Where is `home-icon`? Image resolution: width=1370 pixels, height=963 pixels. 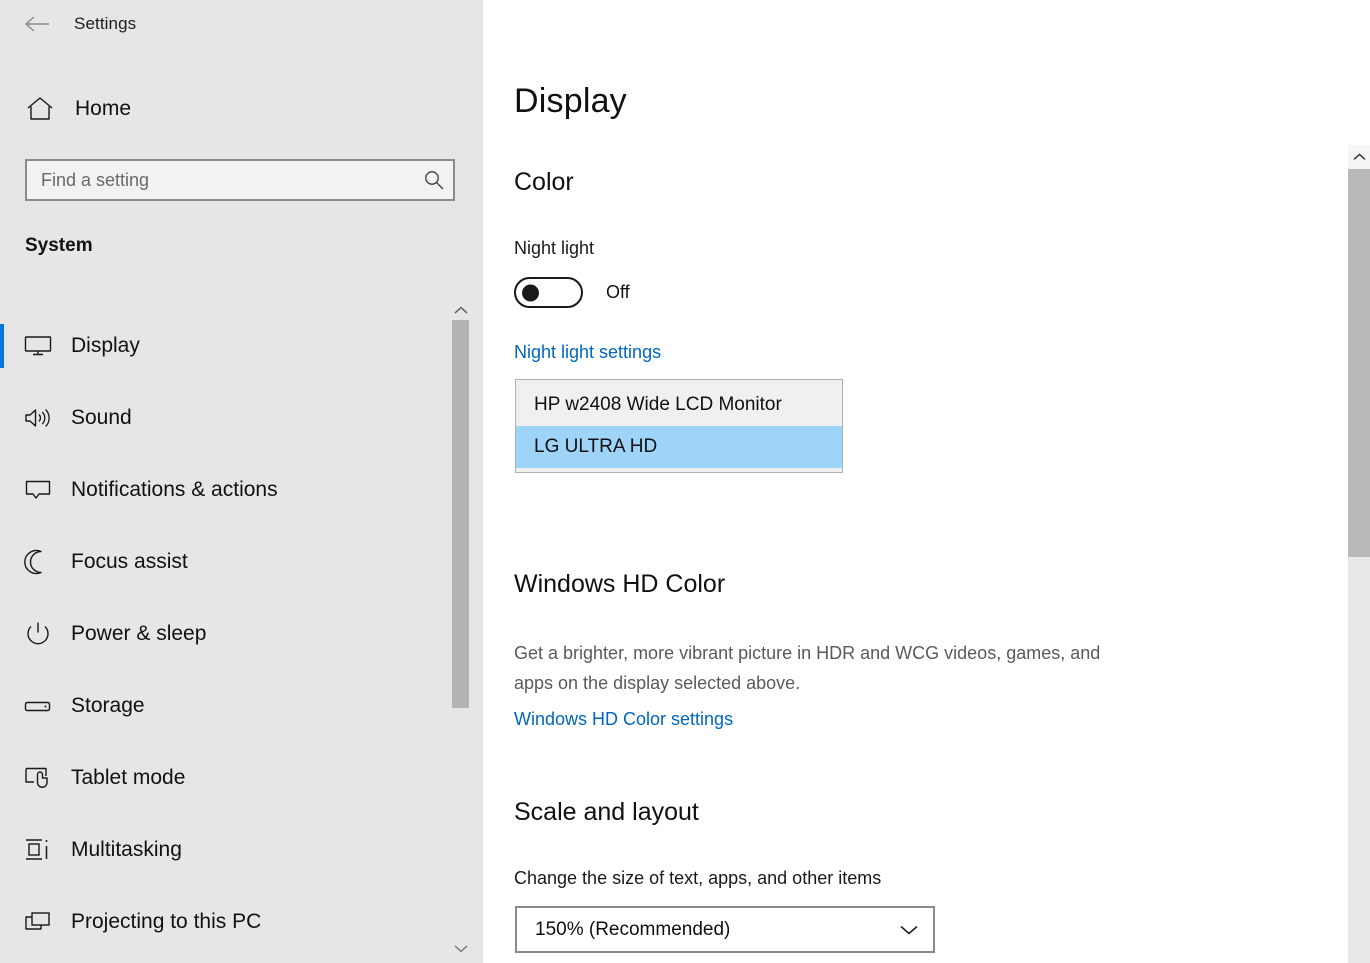 home-icon is located at coordinates (40, 109).